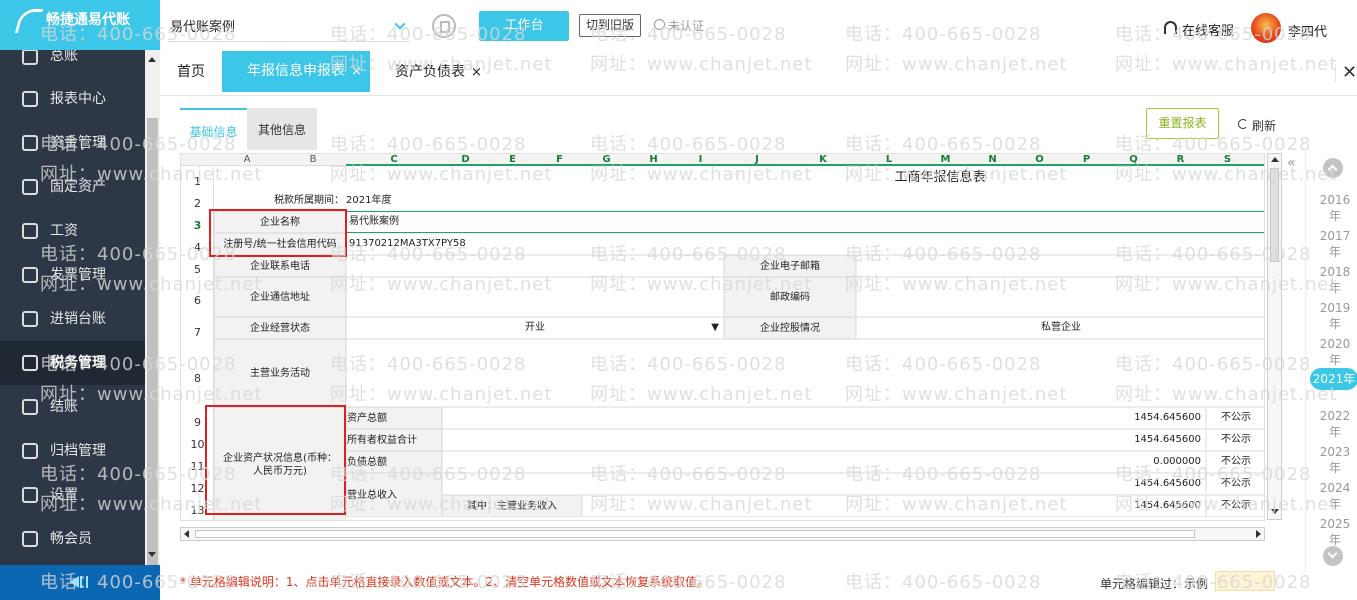 This screenshot has height=600, width=1357. I want to click on edited-cell-sample, so click(1245, 581).